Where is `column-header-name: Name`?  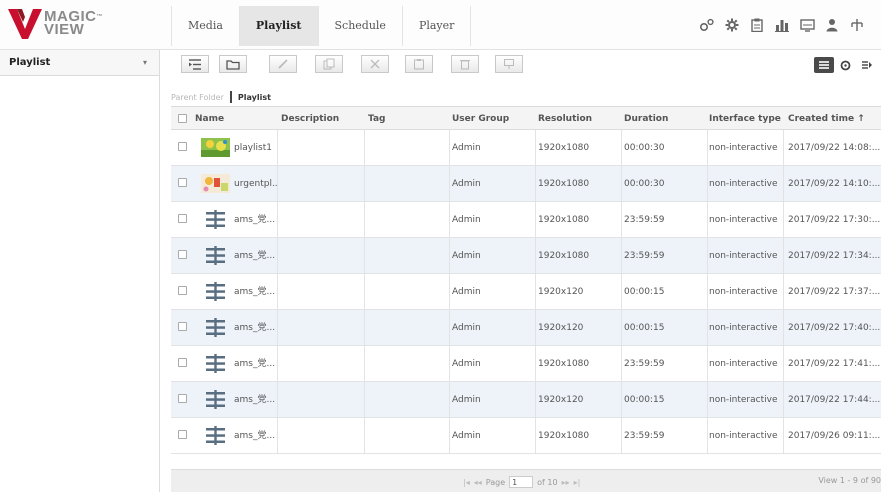 column-header-name: Name is located at coordinates (235, 119).